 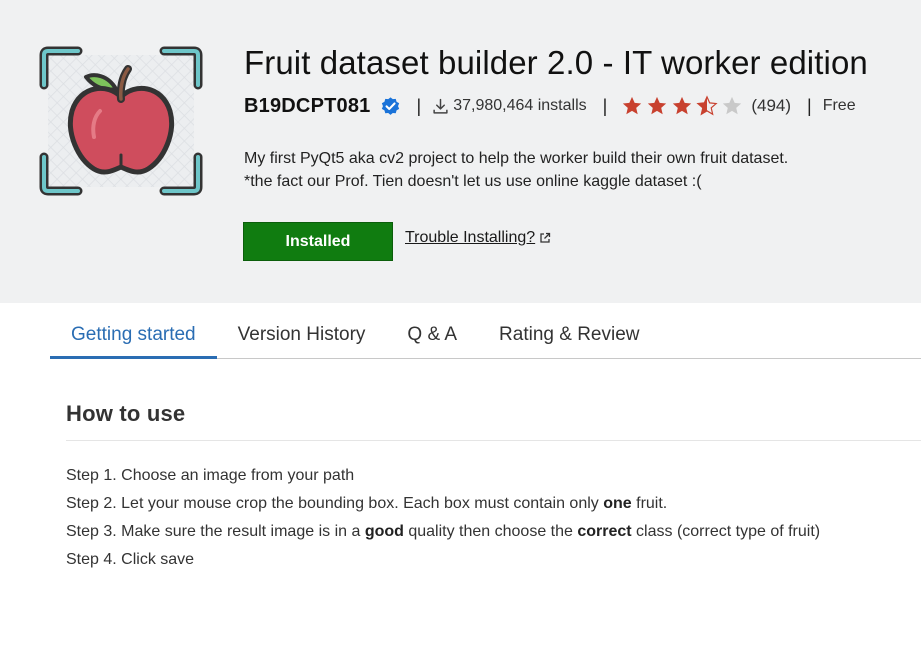 I want to click on install-count: 37,980,464 installs, so click(x=520, y=105).